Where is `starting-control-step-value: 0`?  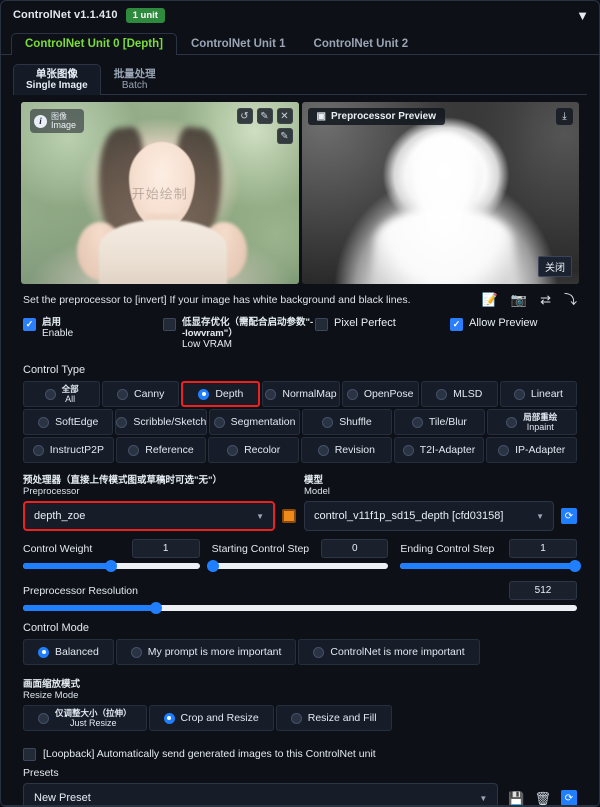
starting-control-step-value: 0 is located at coordinates (355, 548).